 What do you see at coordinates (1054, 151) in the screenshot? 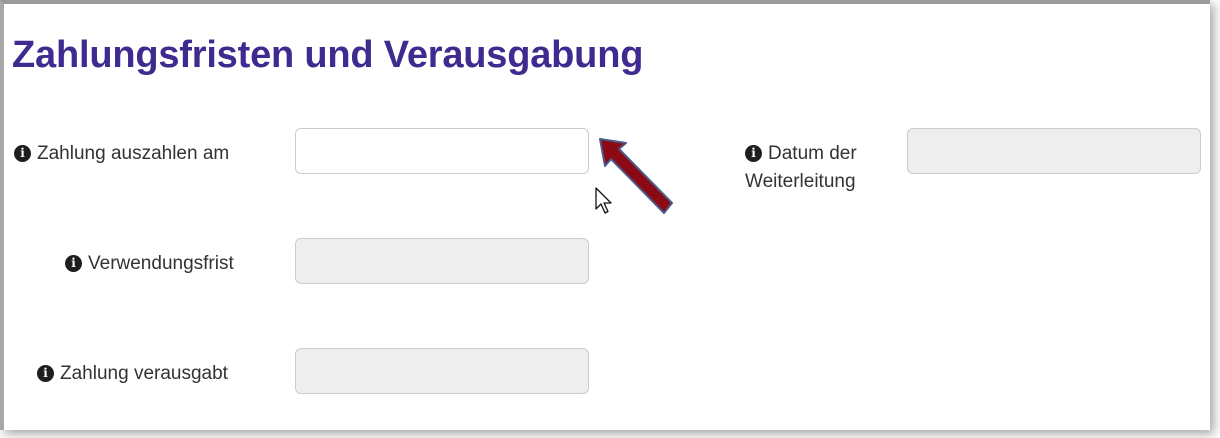
I see `weiterleitung-date-input` at bounding box center [1054, 151].